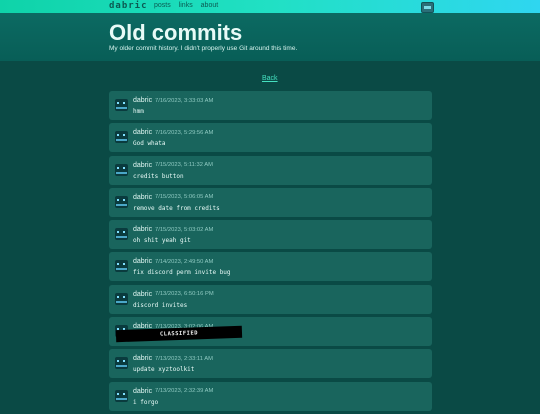 This screenshot has height=414, width=540. Describe the element at coordinates (138, 111) in the screenshot. I see `commit-message: hmm` at that location.